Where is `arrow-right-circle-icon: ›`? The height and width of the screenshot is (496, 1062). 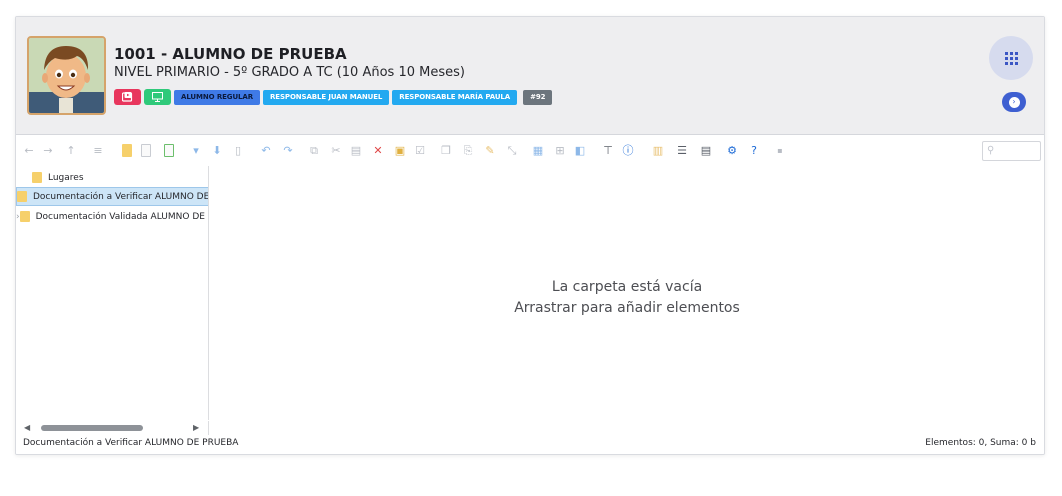 arrow-right-circle-icon: › is located at coordinates (1014, 102).